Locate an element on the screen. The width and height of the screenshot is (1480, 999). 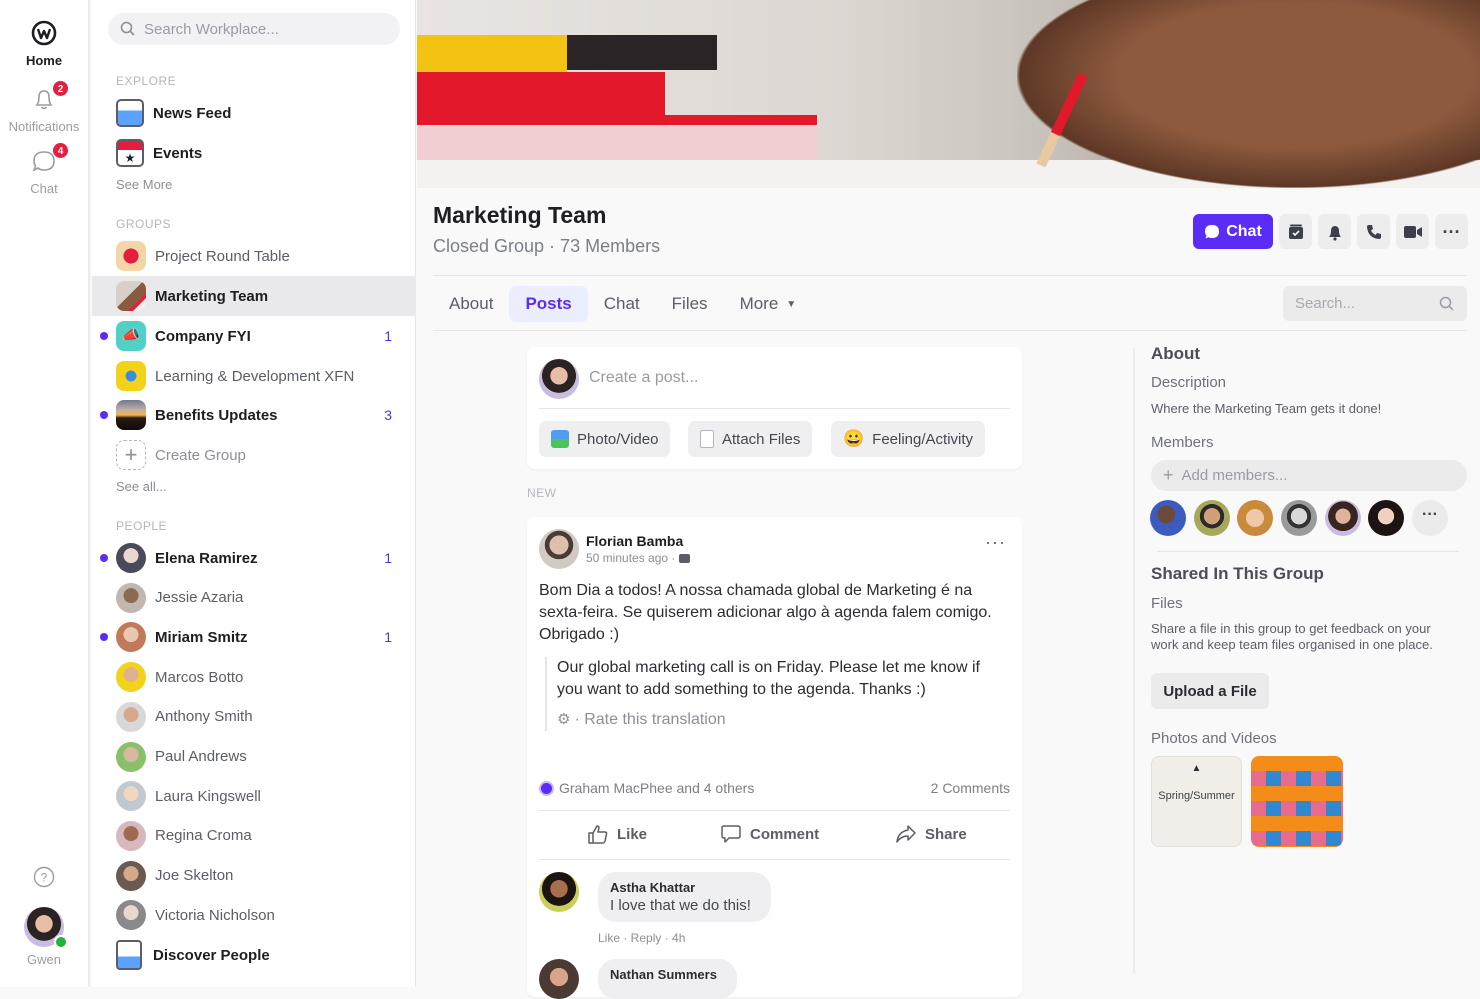
sidebar-person: Laura Kingswell is located at coordinates (254, 796).